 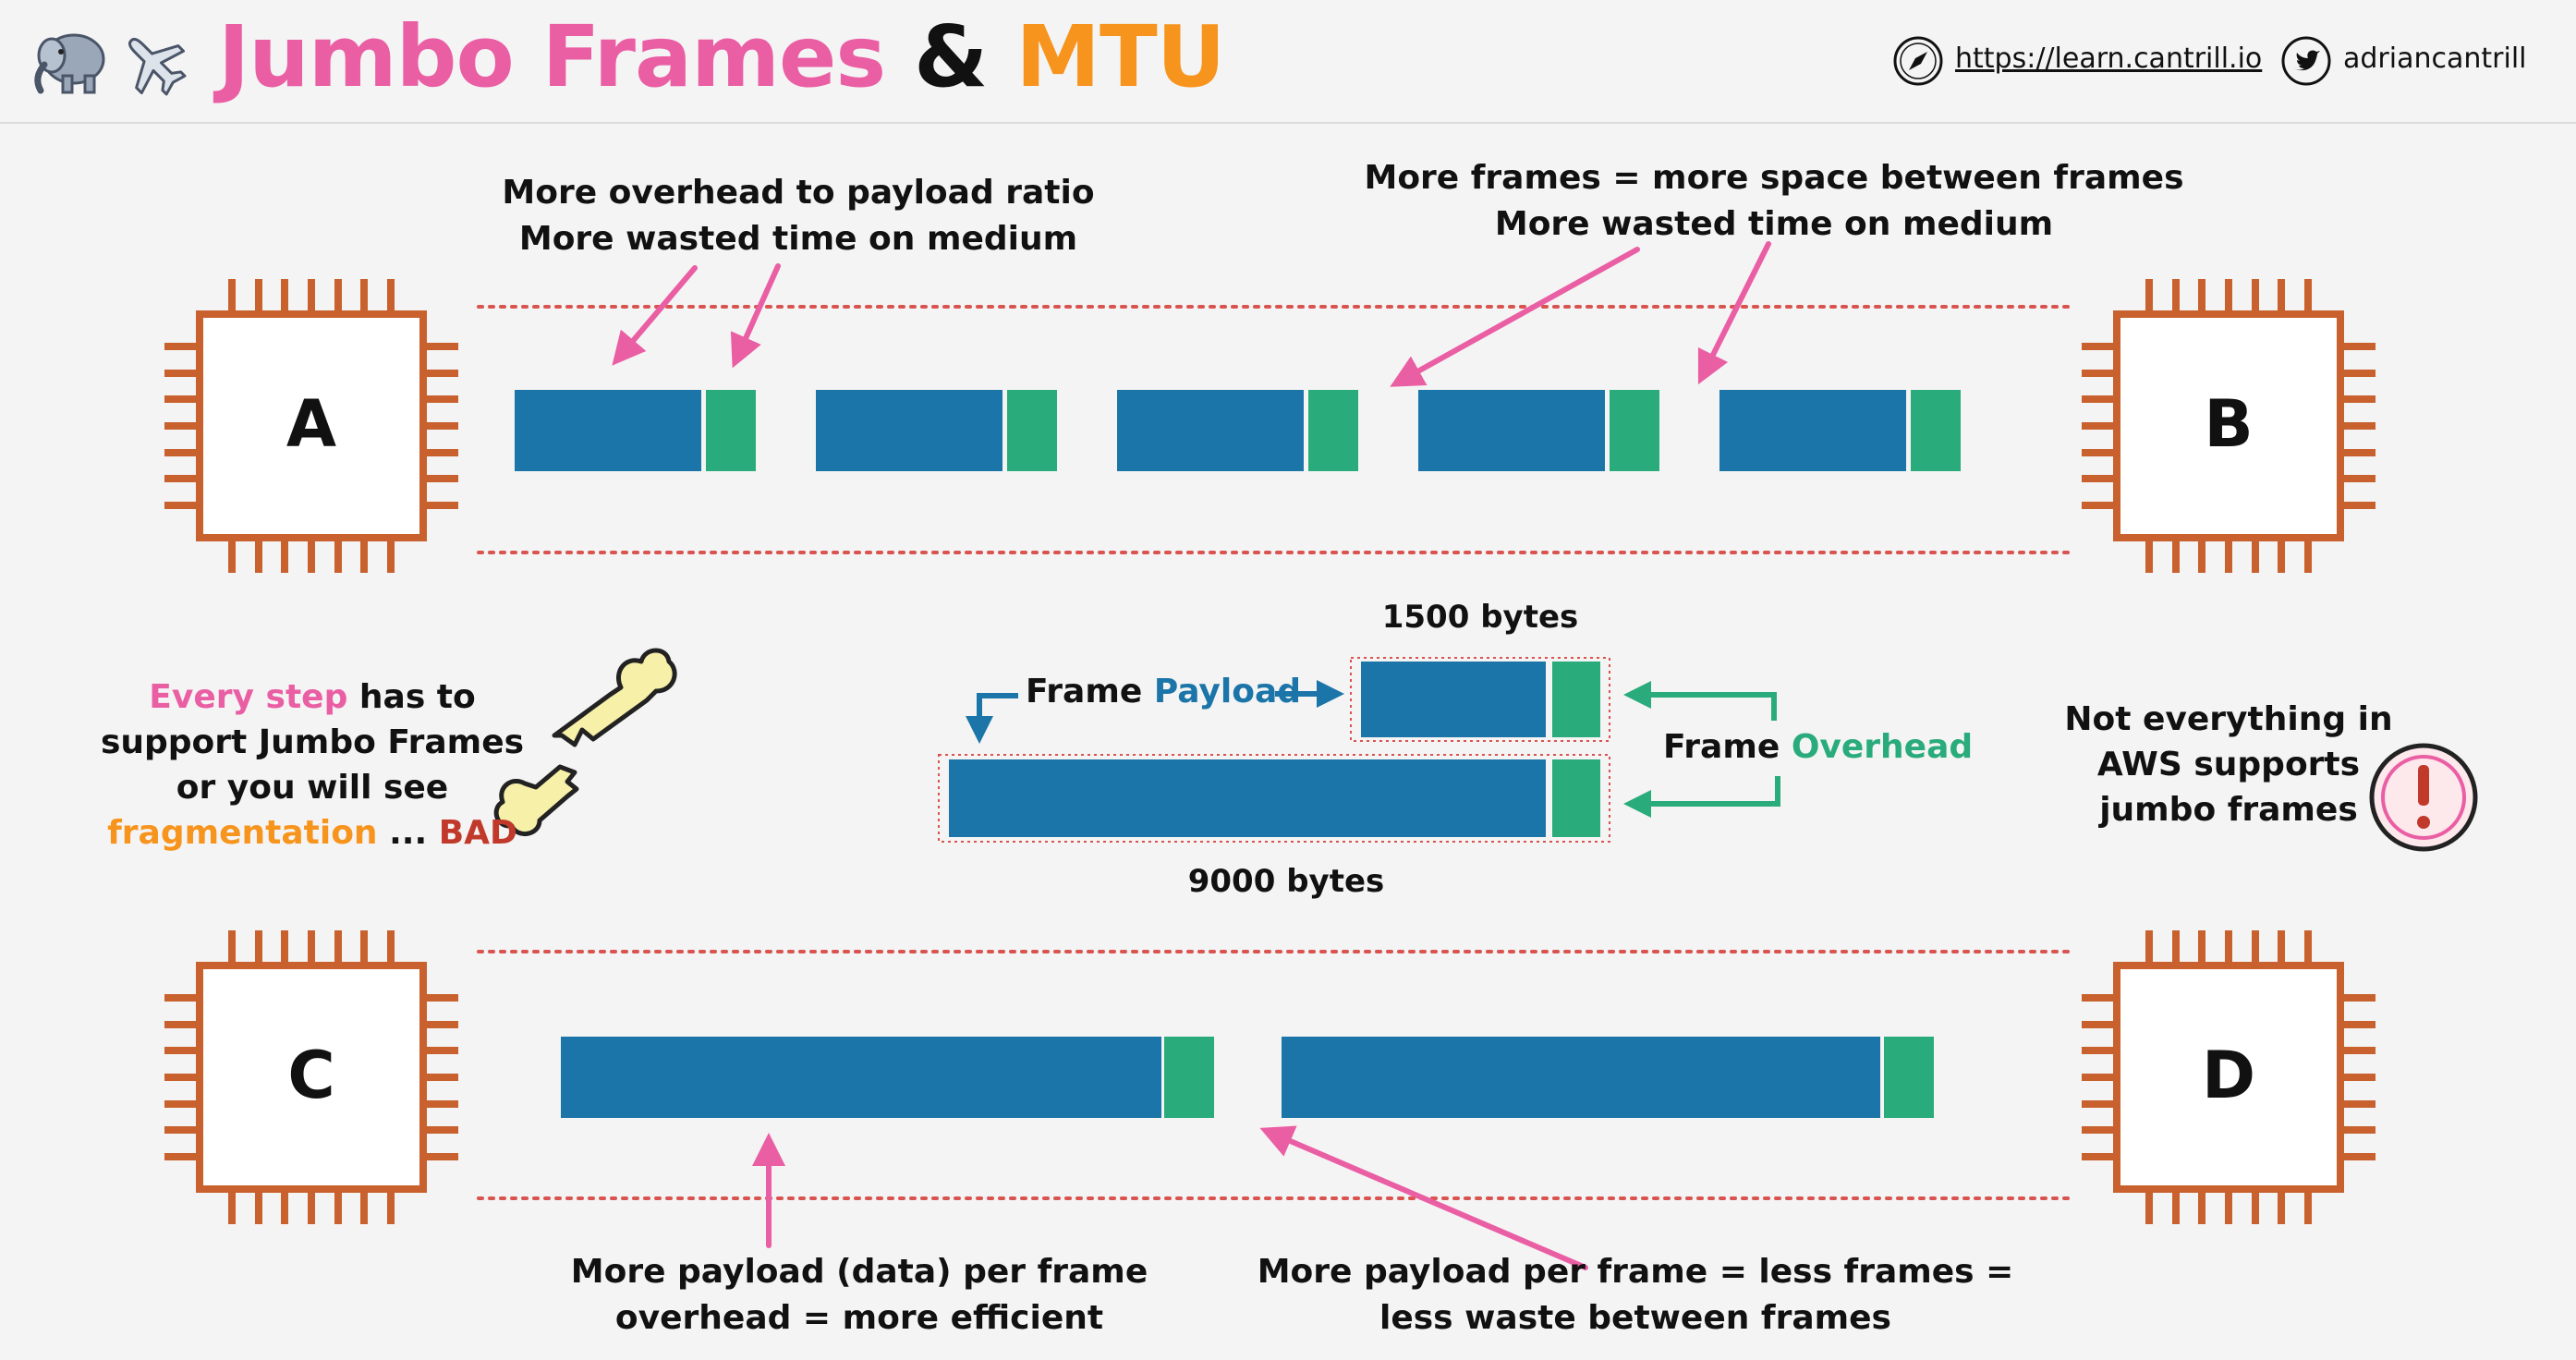 What do you see at coordinates (1635, 1318) in the screenshot?
I see `less-waste-line-2: less waste between frames` at bounding box center [1635, 1318].